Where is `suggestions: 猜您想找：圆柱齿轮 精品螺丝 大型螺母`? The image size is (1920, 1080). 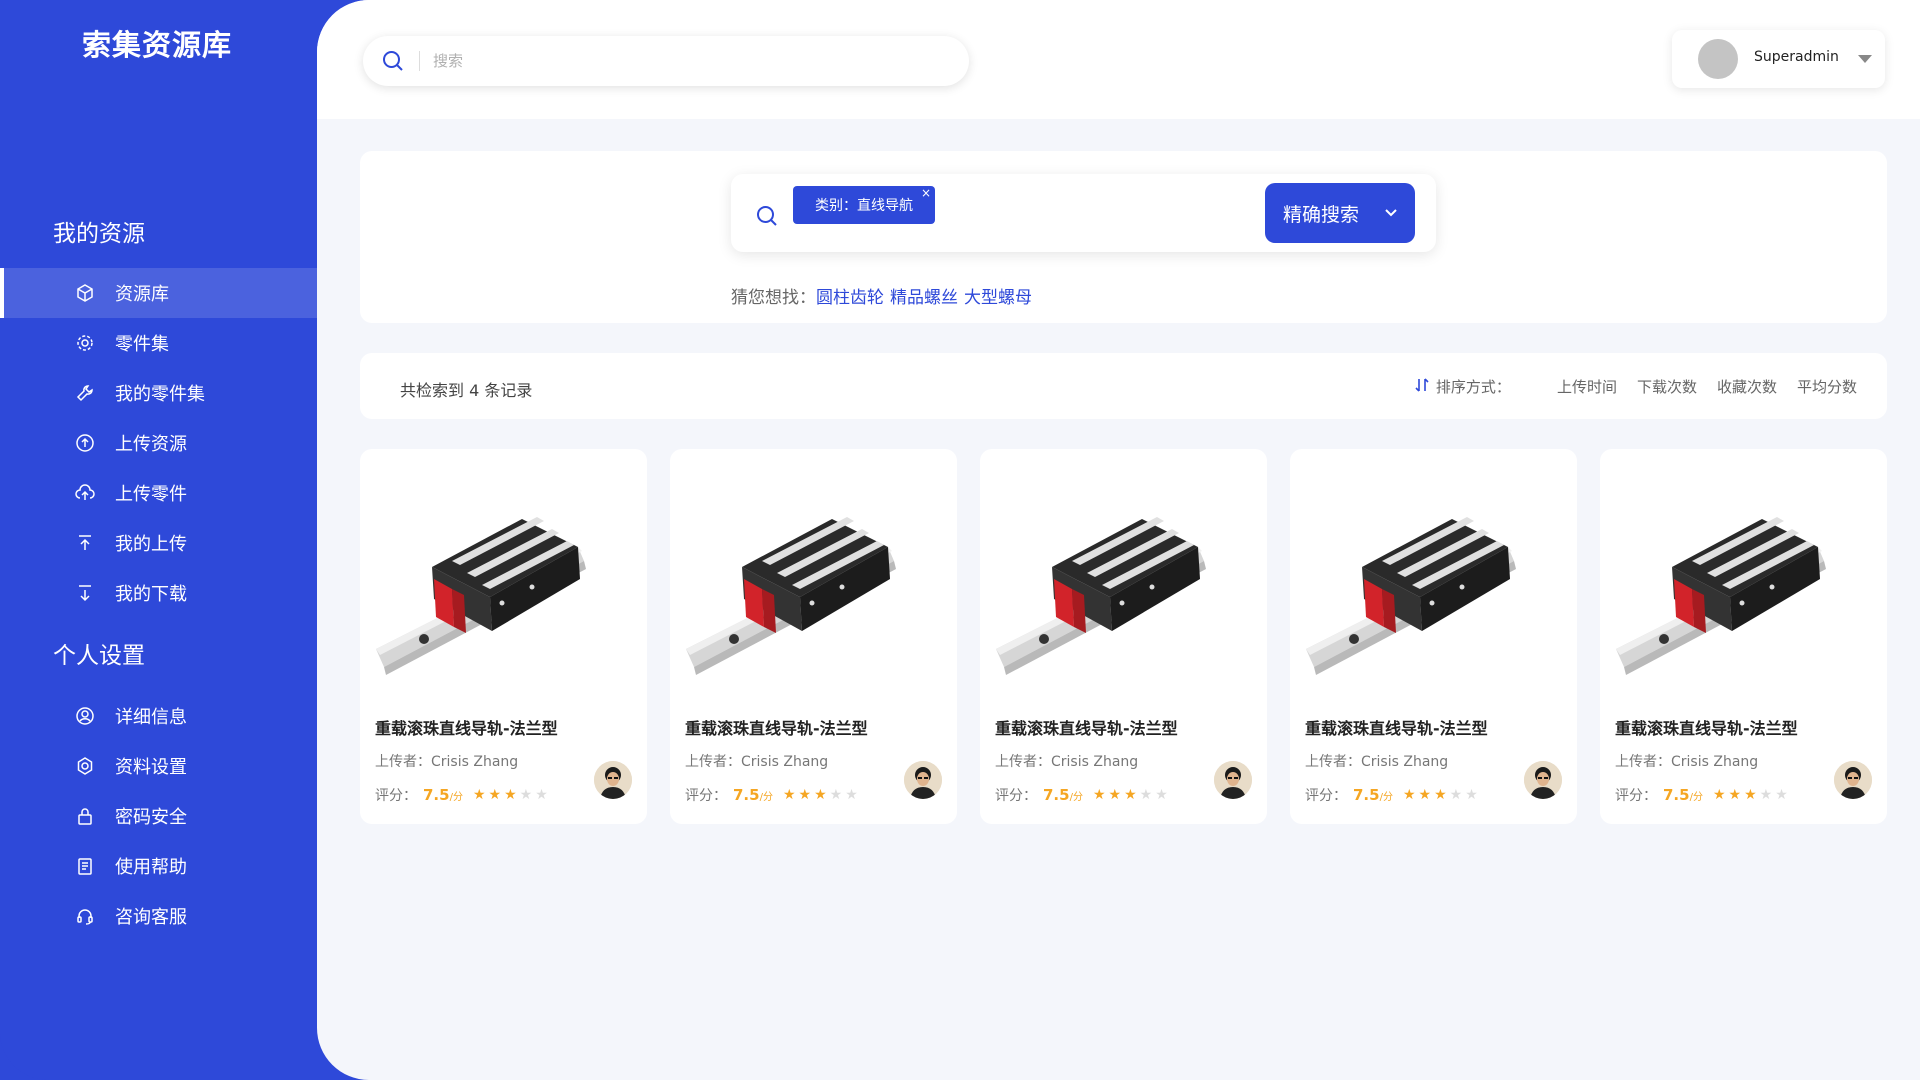
suggestions: 猜您想找：圆柱齿轮 精品螺丝 大型螺母 is located at coordinates (884, 295).